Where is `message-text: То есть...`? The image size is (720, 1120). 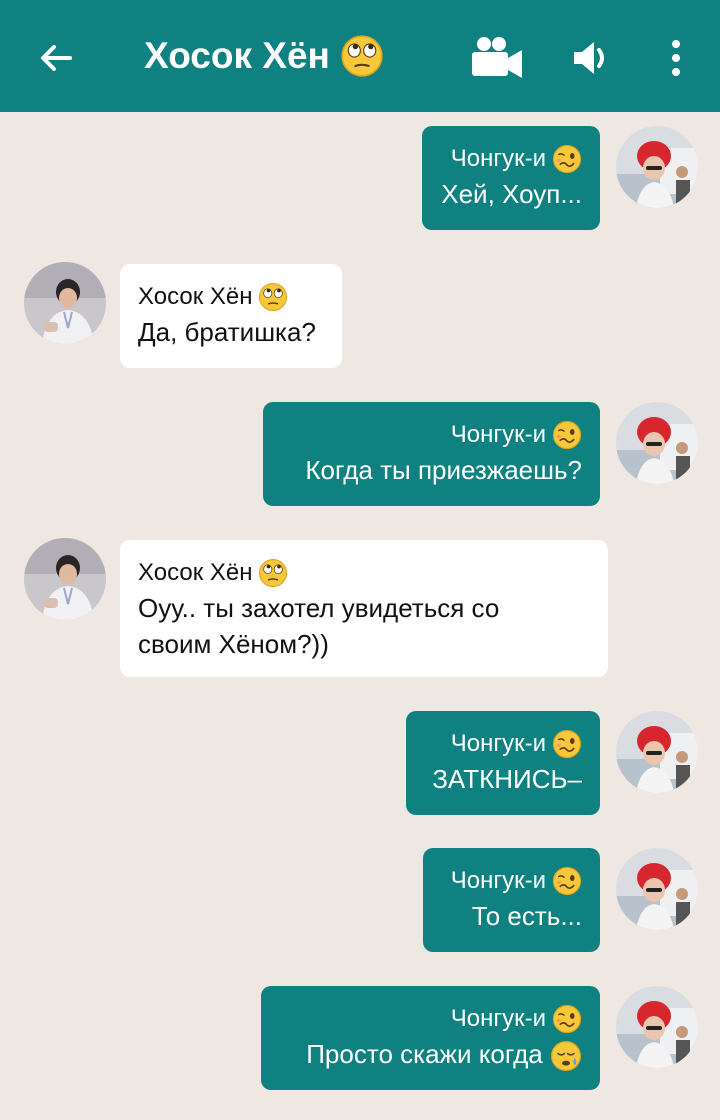
message-text: То есть... is located at coordinates (526, 916).